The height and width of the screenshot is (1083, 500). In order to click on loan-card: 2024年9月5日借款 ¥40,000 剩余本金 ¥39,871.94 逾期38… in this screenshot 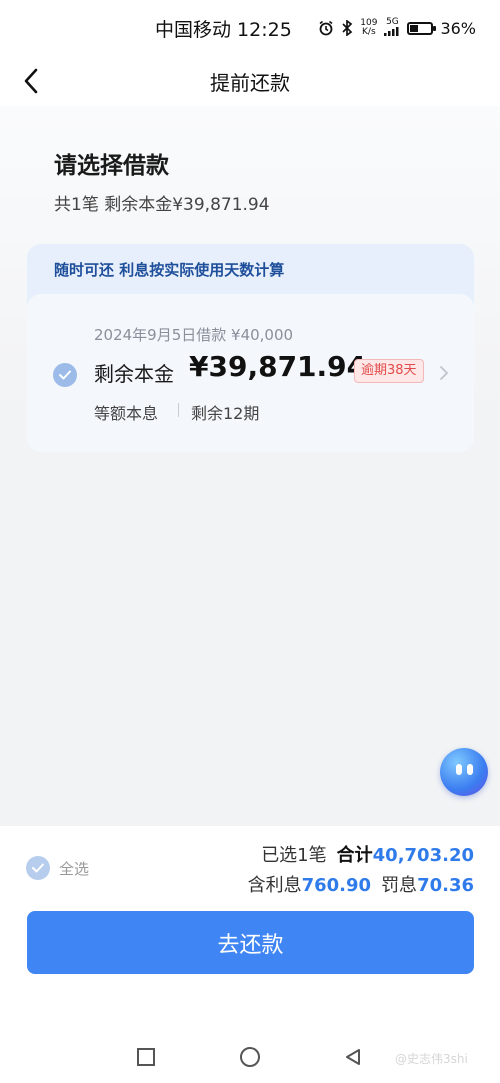, I will do `click(250, 373)`.